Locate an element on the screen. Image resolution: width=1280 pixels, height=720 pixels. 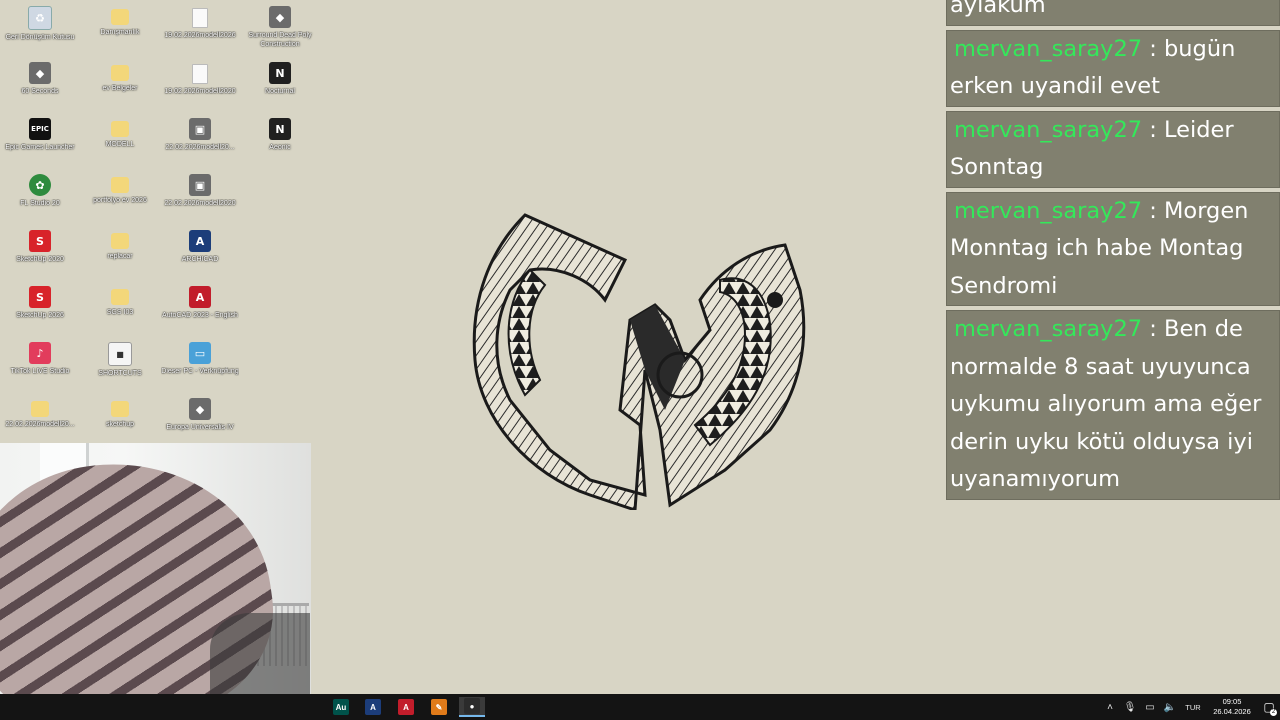
desktop-icon: A AutoCAD 2023 - English is located at coordinates (200, 307).